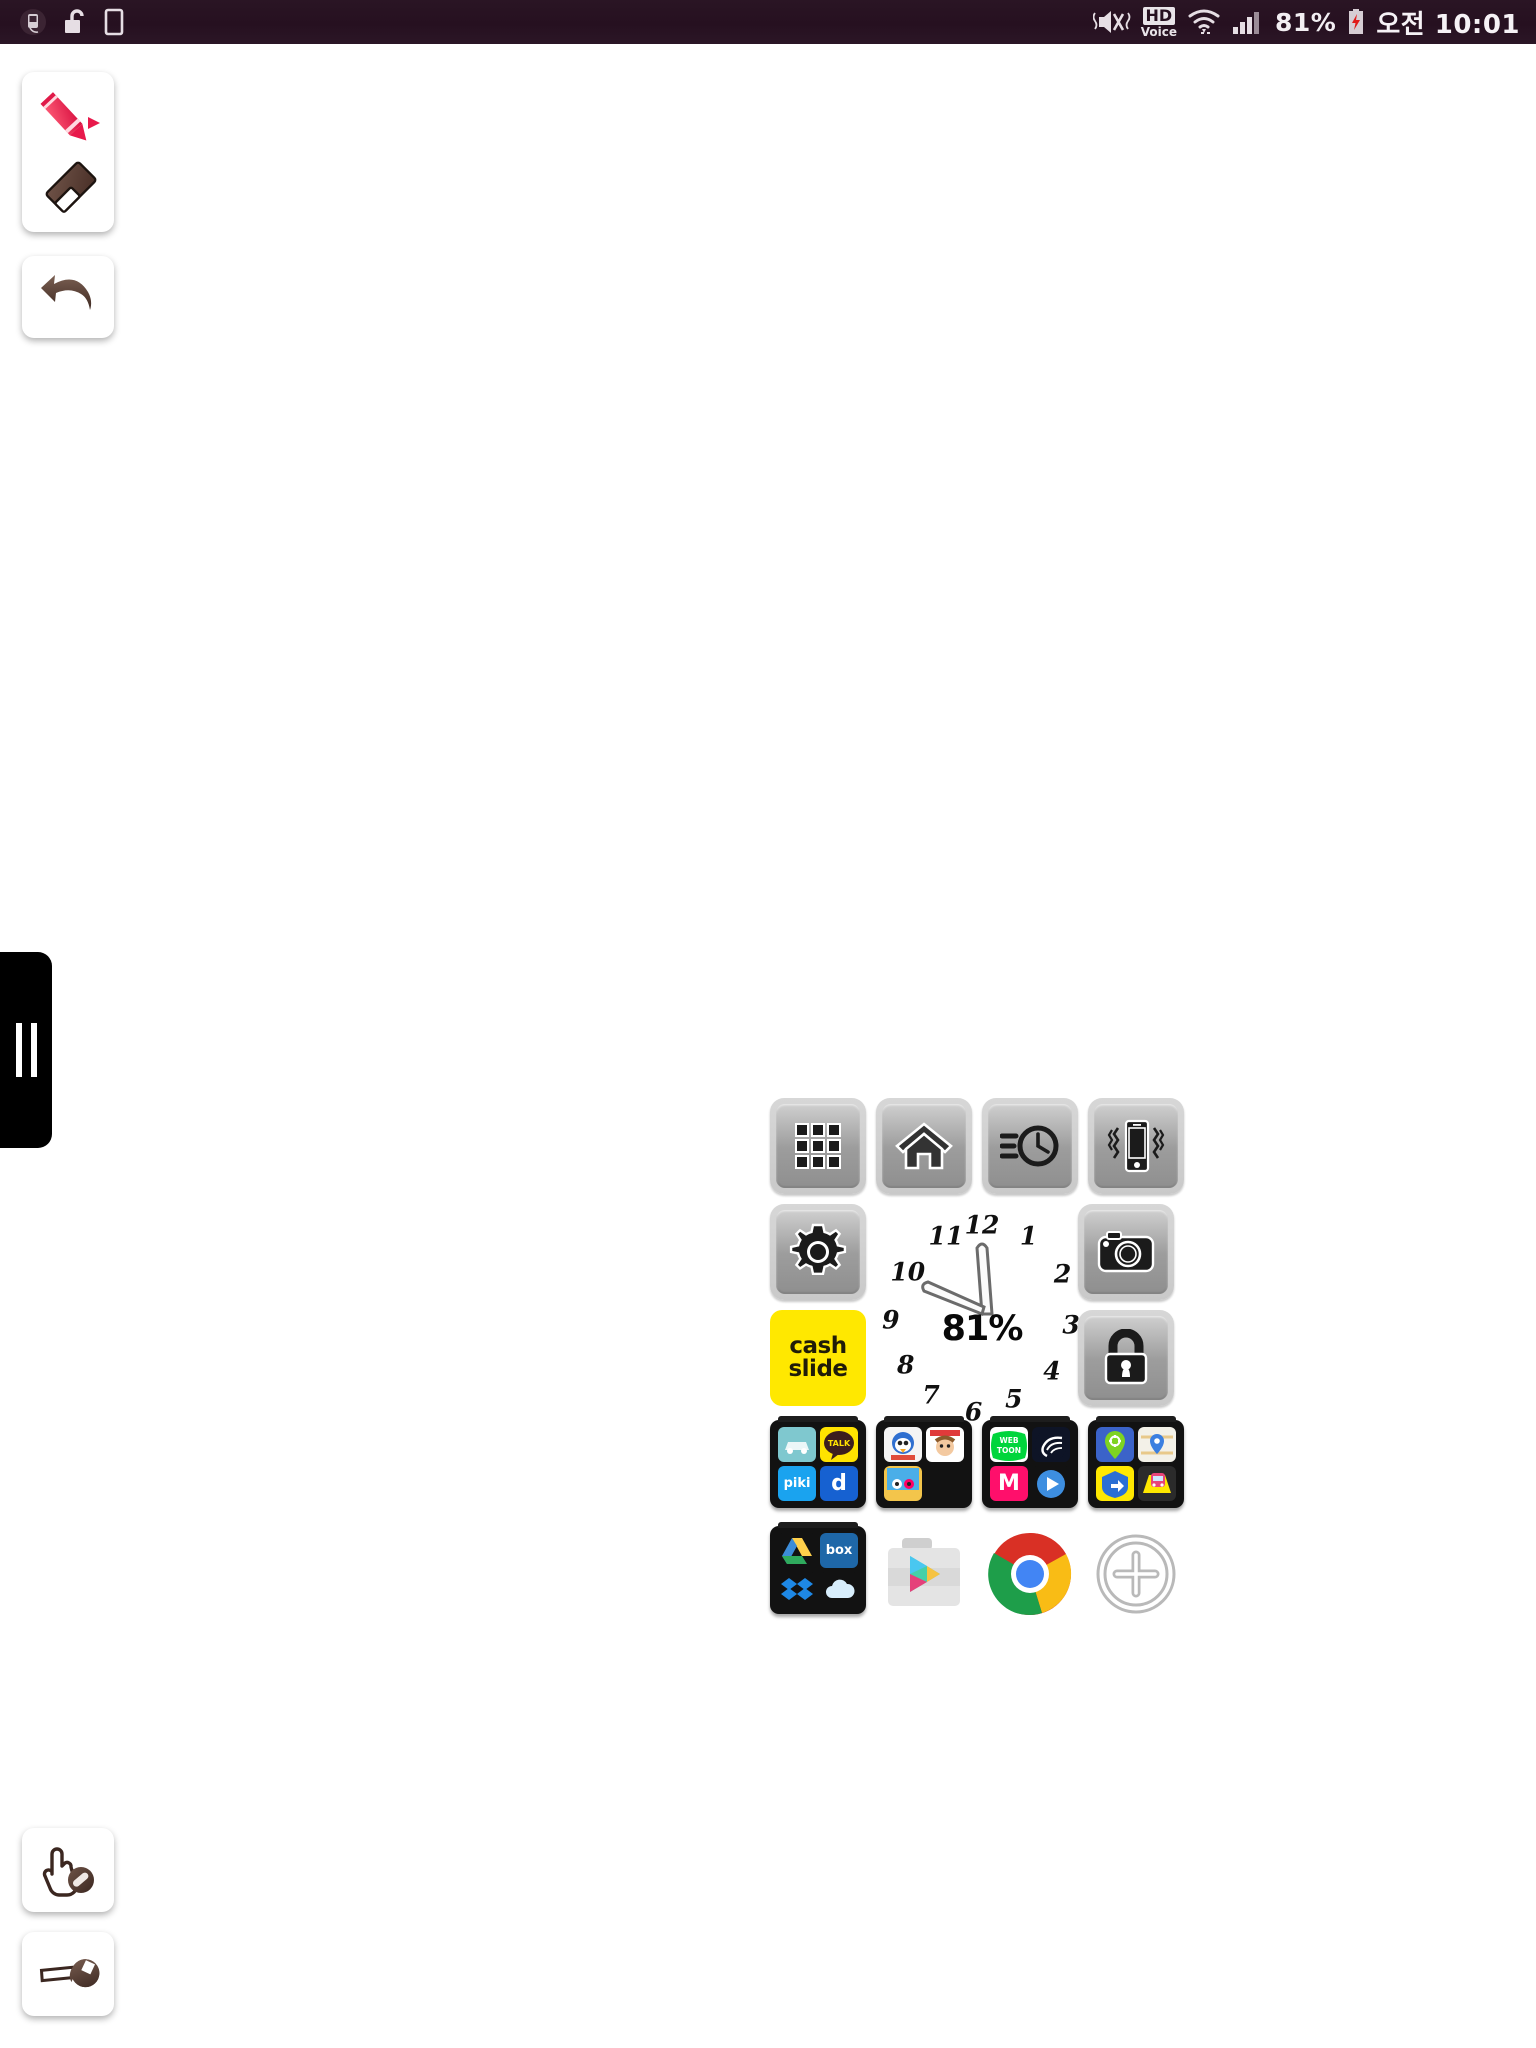 Image resolution: width=1536 pixels, height=2048 pixels. Describe the element at coordinates (1111, 22) in the screenshot. I see `vibrate-mute-icon` at that location.